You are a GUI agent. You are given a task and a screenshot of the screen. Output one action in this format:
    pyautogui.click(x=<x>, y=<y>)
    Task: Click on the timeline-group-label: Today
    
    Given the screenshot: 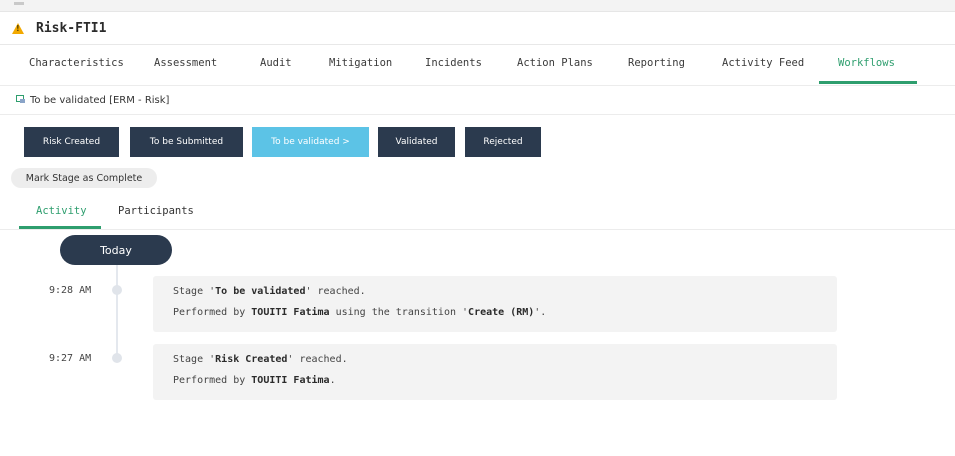 What is the action you would take?
    pyautogui.click(x=116, y=250)
    